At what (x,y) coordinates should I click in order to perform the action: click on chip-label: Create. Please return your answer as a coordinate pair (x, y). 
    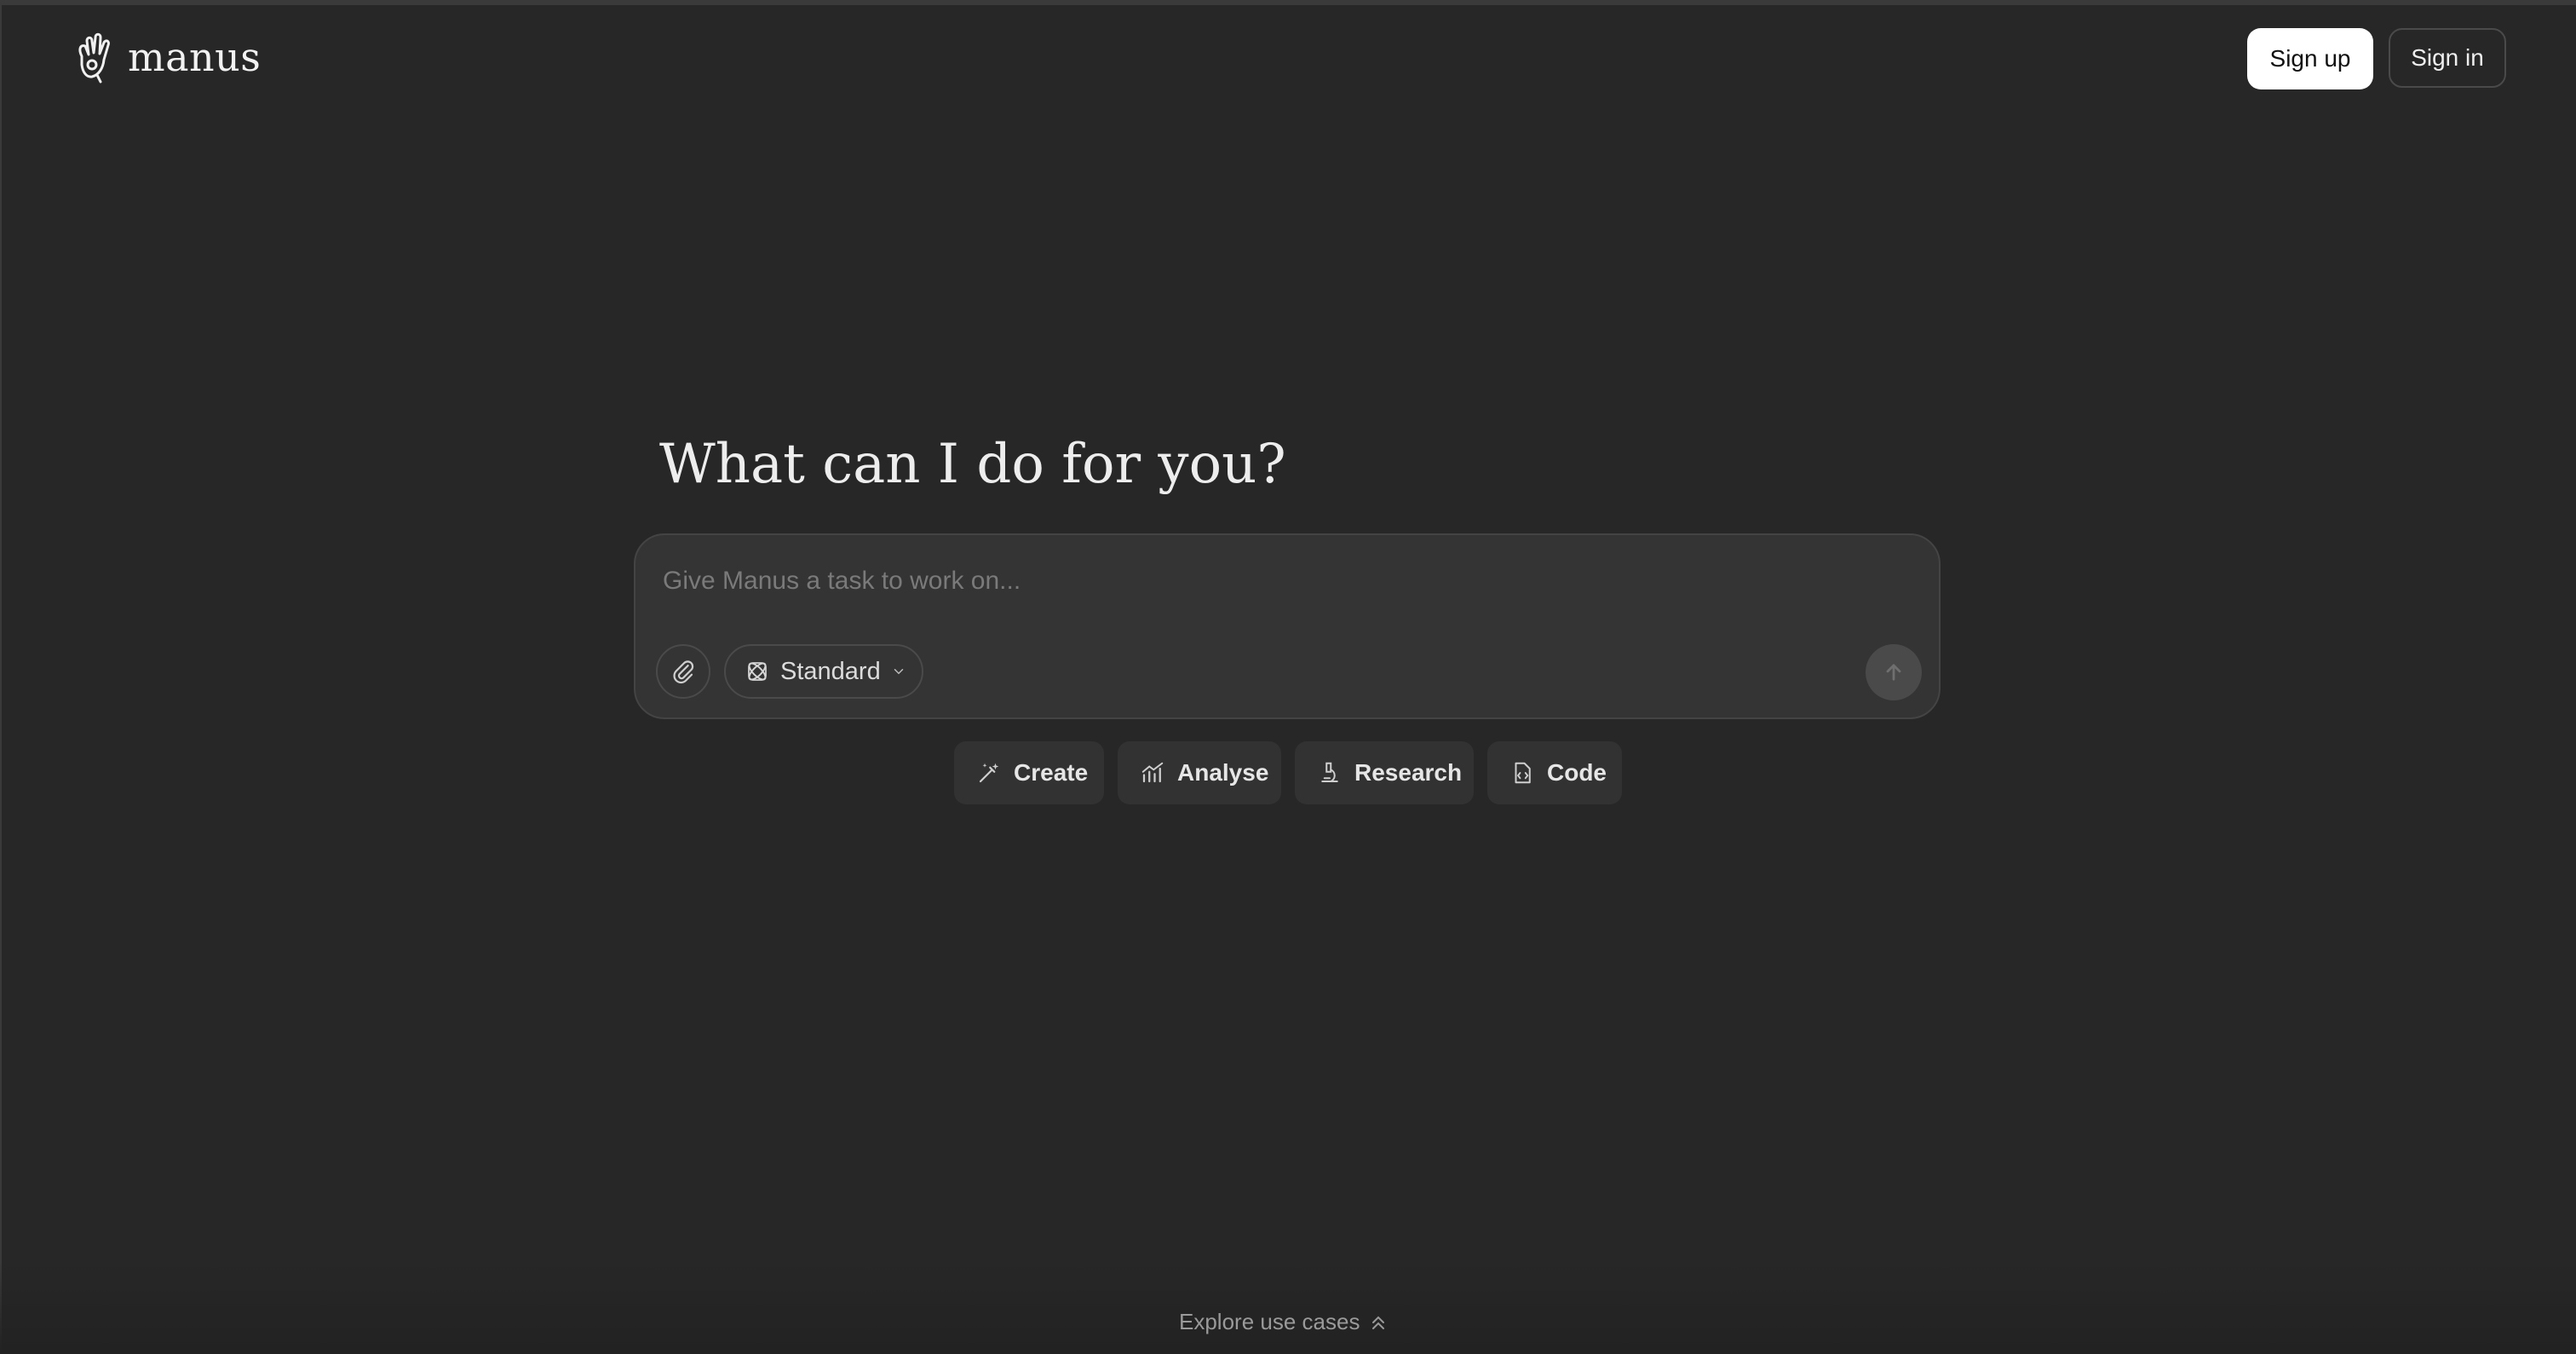
    Looking at the image, I should click on (1052, 772).